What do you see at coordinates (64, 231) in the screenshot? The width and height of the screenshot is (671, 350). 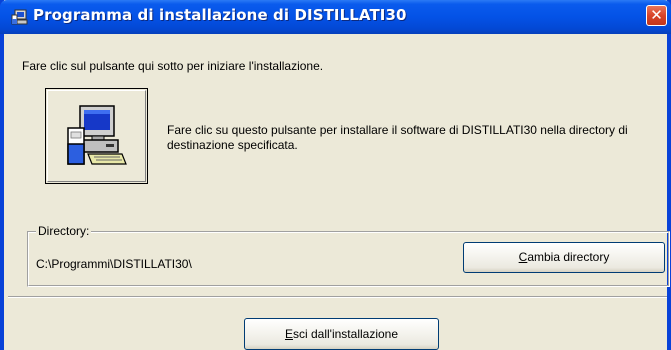 I see `directory-label: Directory:` at bounding box center [64, 231].